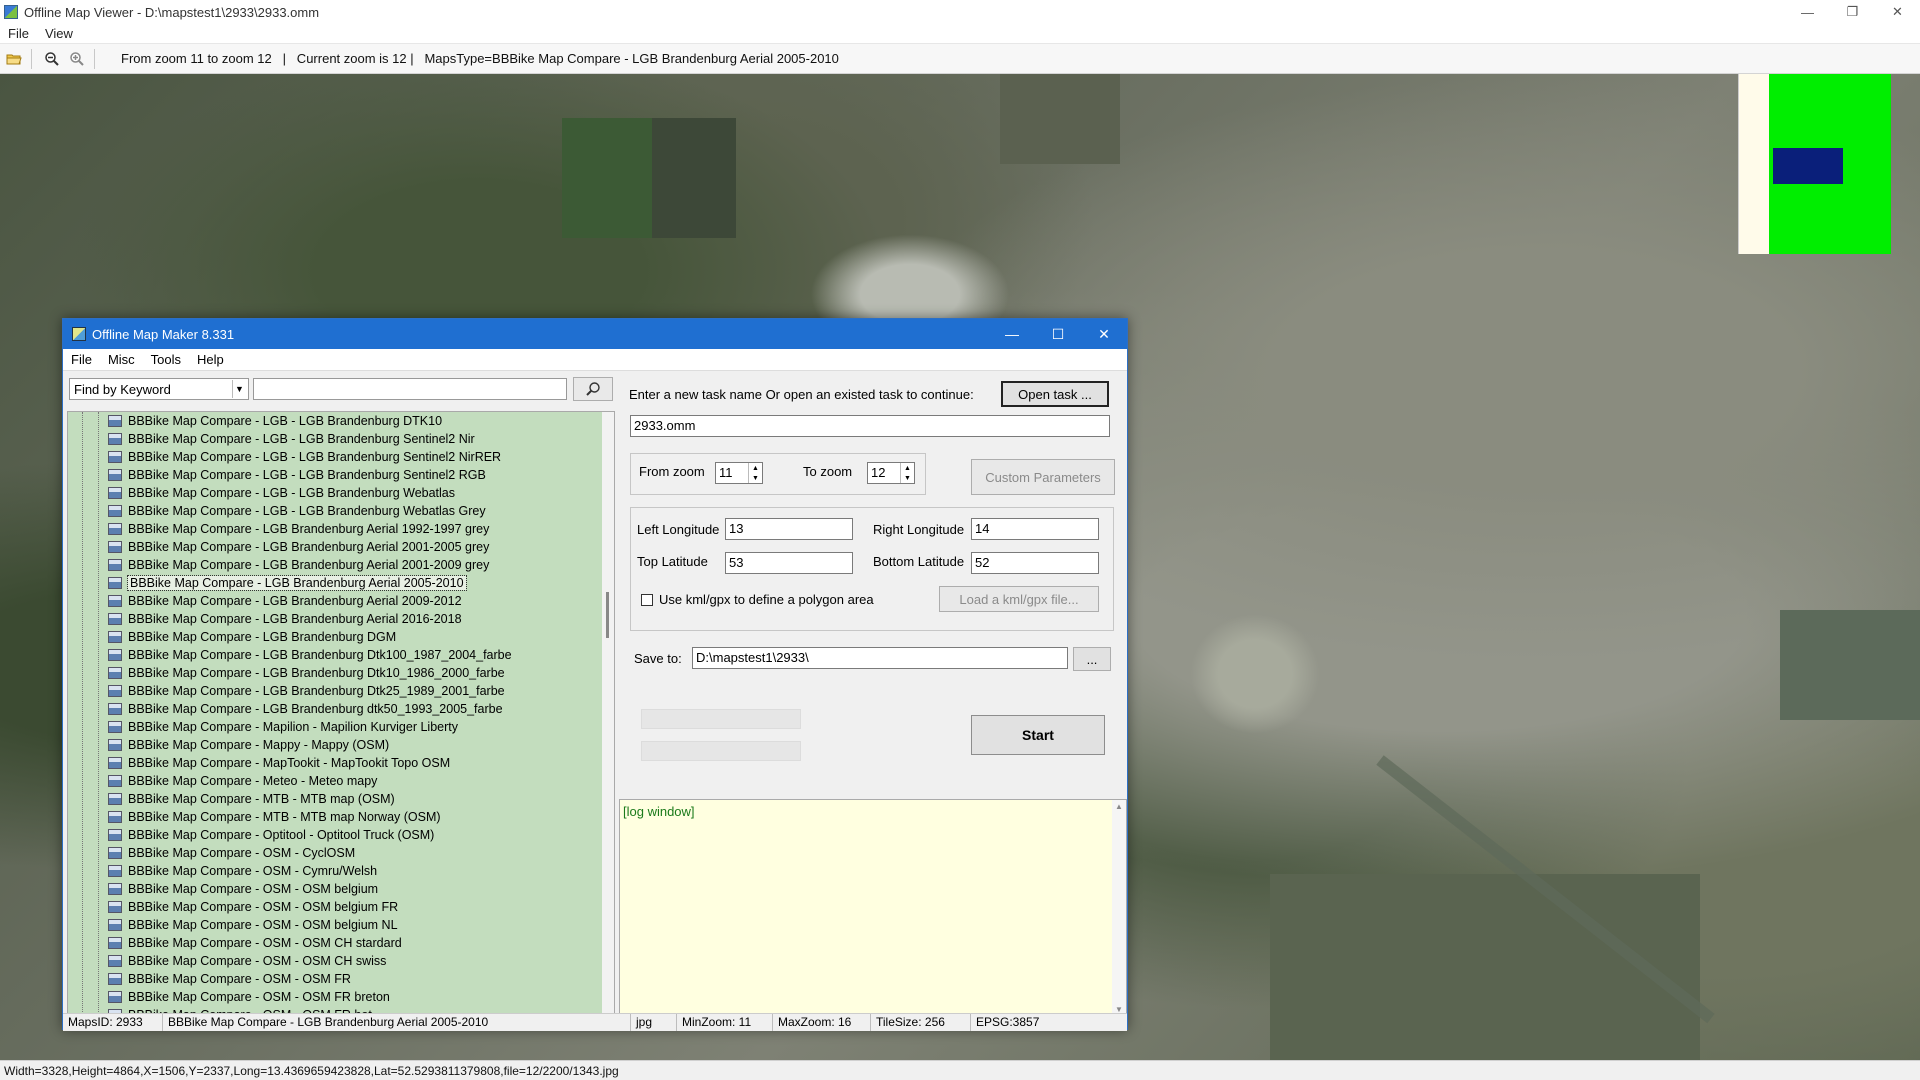  Describe the element at coordinates (59, 33) in the screenshot. I see `menu-view: View` at that location.